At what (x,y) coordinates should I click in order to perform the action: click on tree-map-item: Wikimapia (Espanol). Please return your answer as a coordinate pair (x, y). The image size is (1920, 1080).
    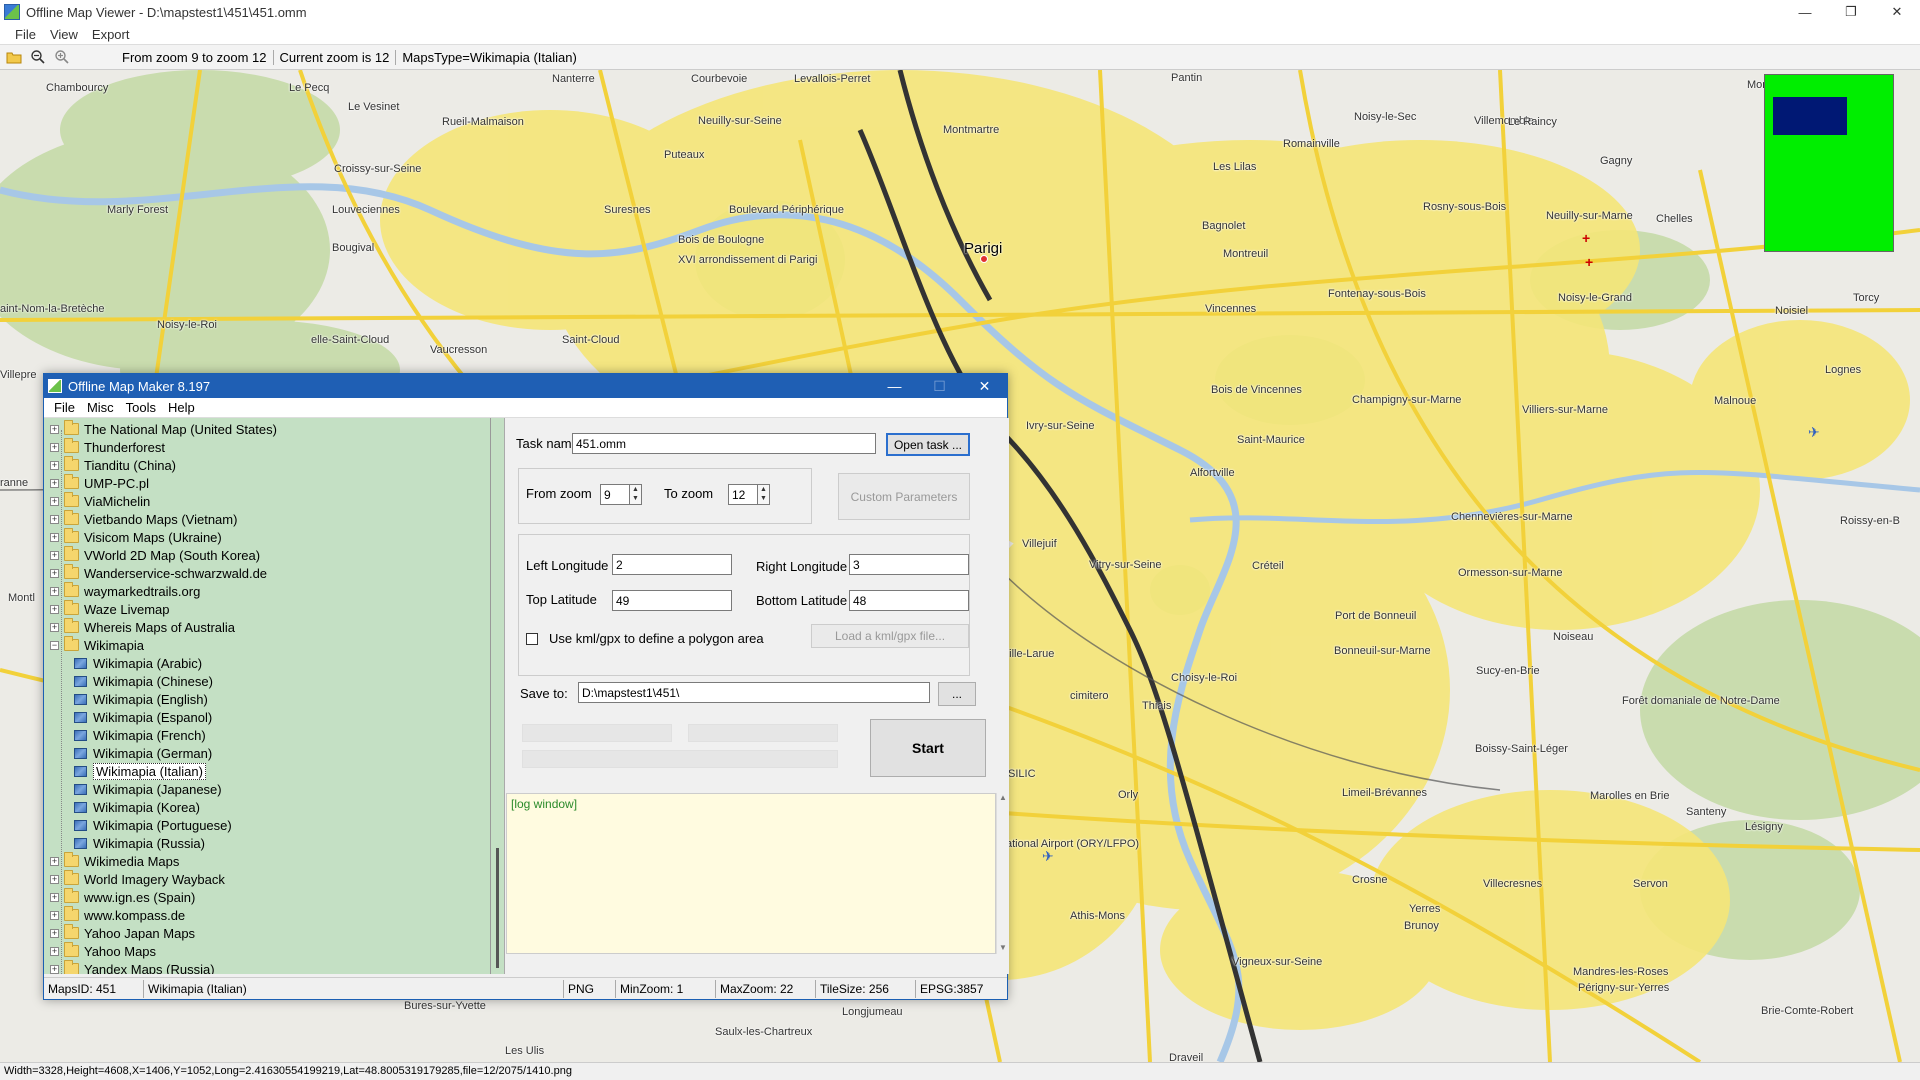
    Looking at the image, I should click on (143, 717).